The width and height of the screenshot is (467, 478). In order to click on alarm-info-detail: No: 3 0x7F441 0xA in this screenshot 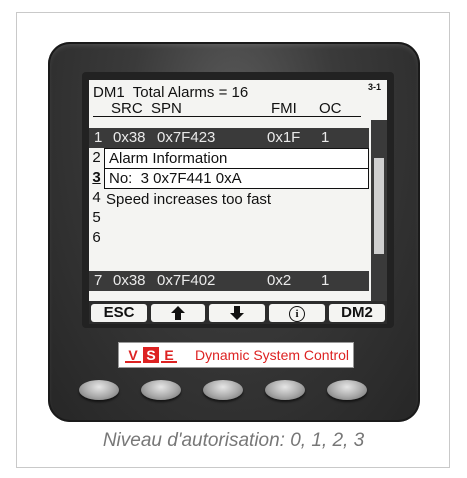, I will do `click(236, 178)`.